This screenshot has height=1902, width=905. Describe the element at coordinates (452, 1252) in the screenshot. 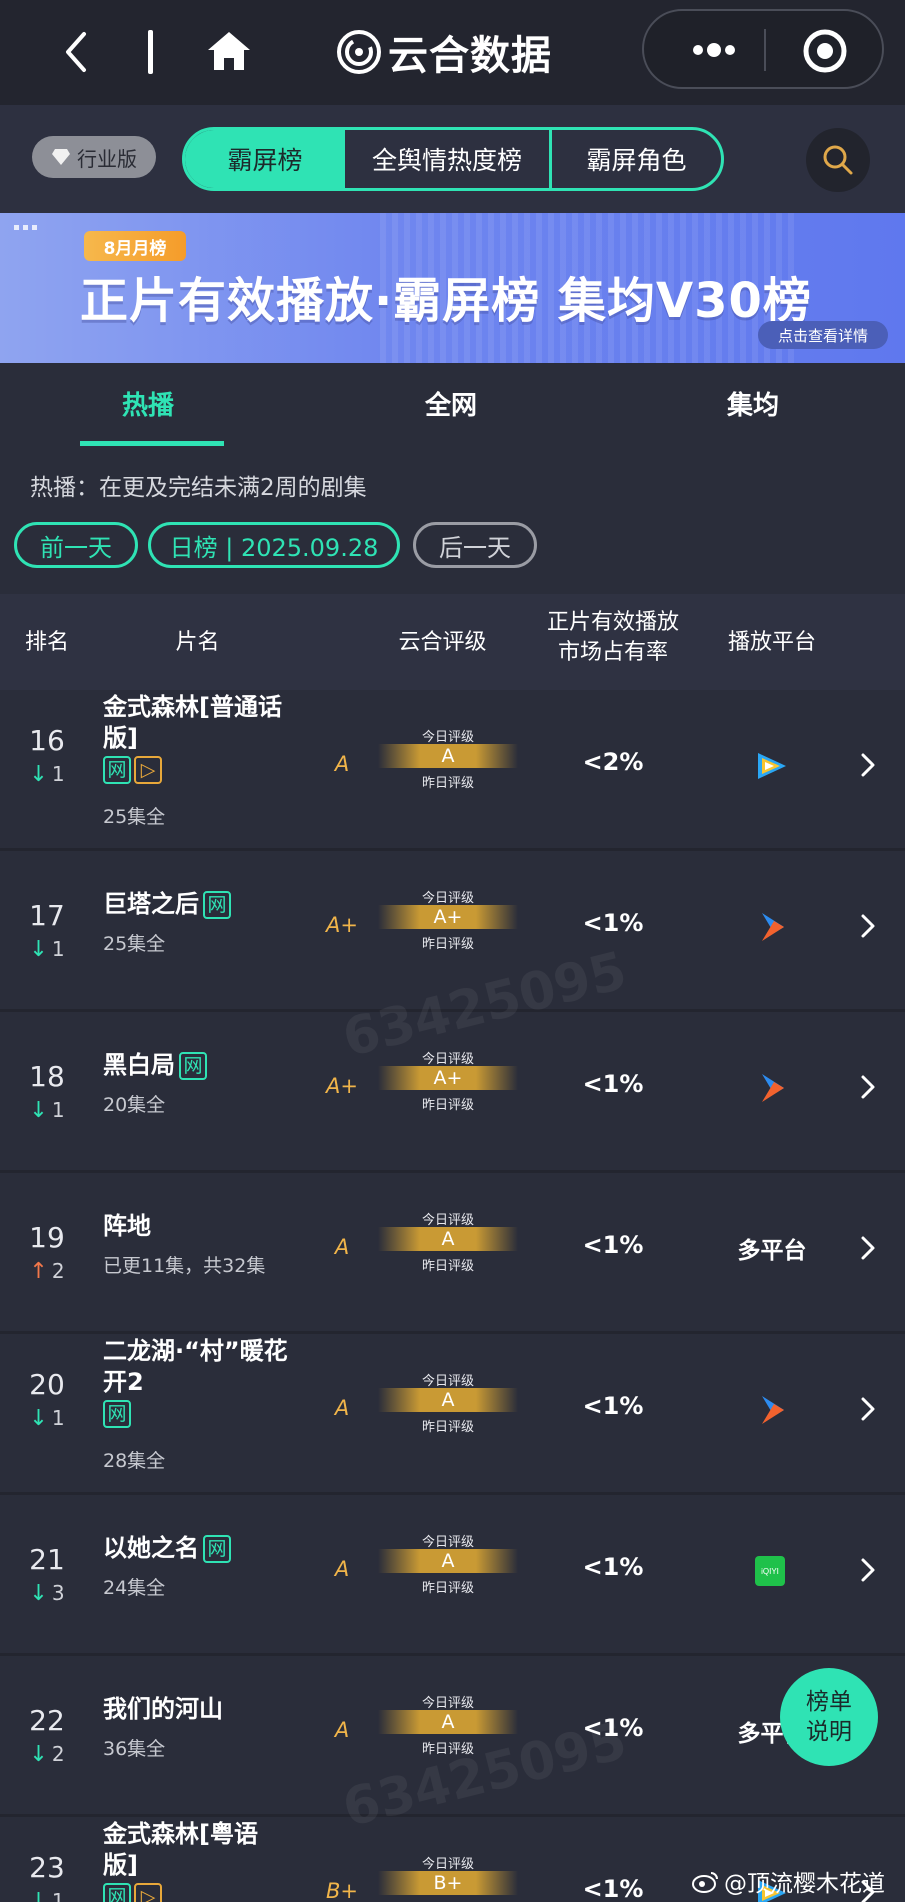

I see `table-row: 19 ↑ 2 阵地 已更11集，共32集 A 今日评级 A 昨日评级 <1% 多平台` at that location.